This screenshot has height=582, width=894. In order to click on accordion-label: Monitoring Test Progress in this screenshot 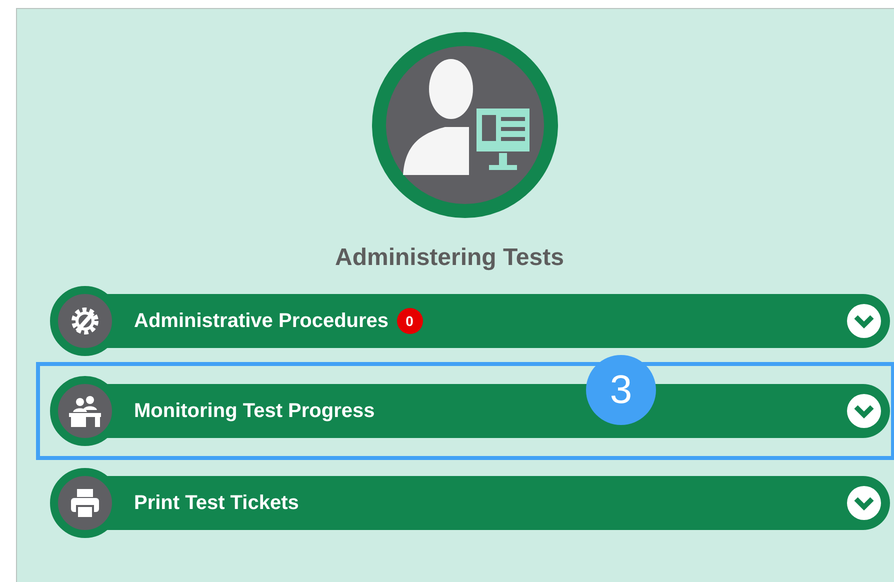, I will do `click(254, 411)`.